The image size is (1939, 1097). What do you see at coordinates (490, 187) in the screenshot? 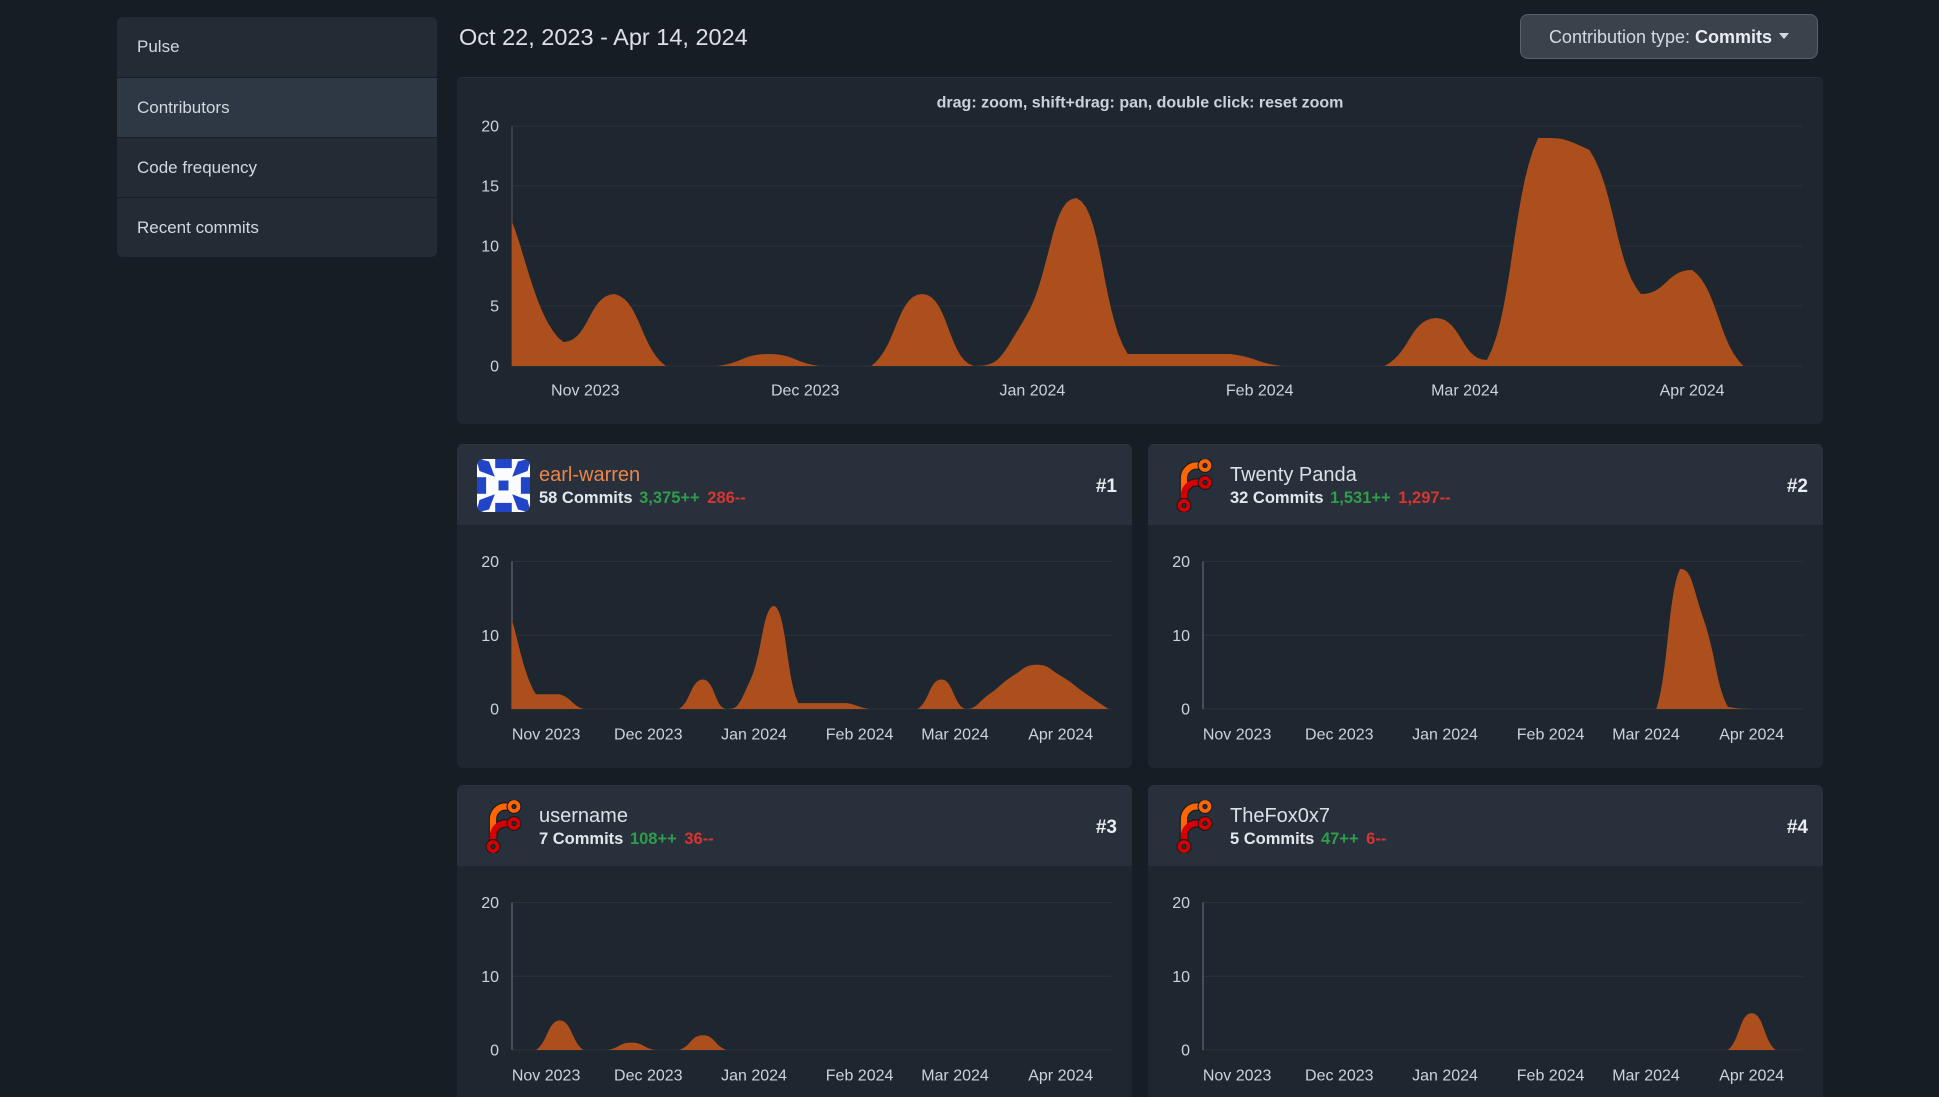
I see `svg-text: 15` at bounding box center [490, 187].